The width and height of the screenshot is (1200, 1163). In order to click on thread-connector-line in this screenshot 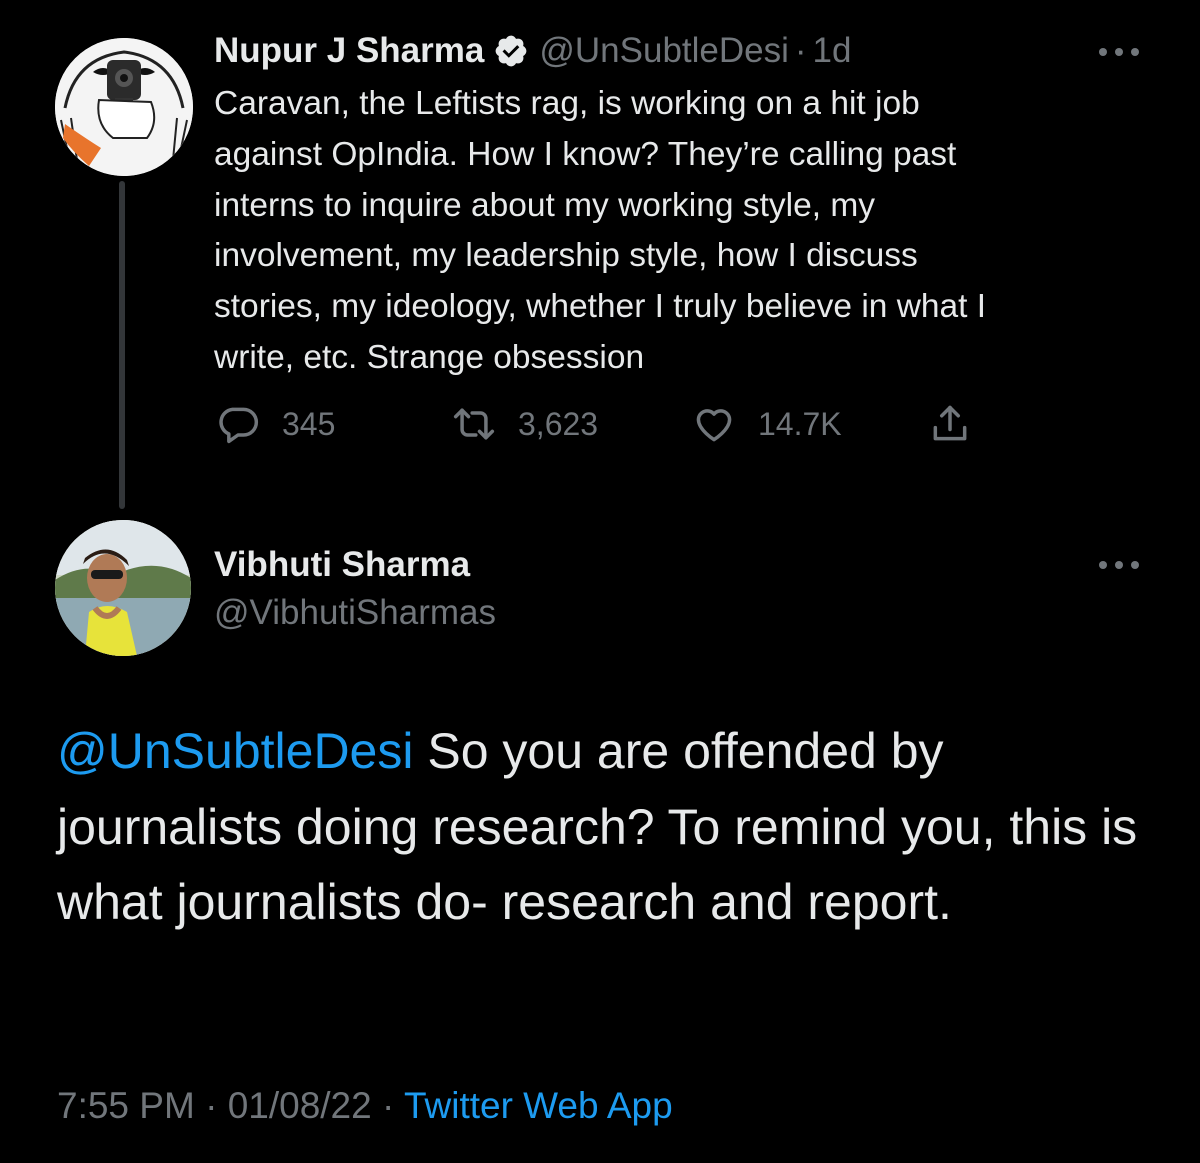, I will do `click(122, 345)`.